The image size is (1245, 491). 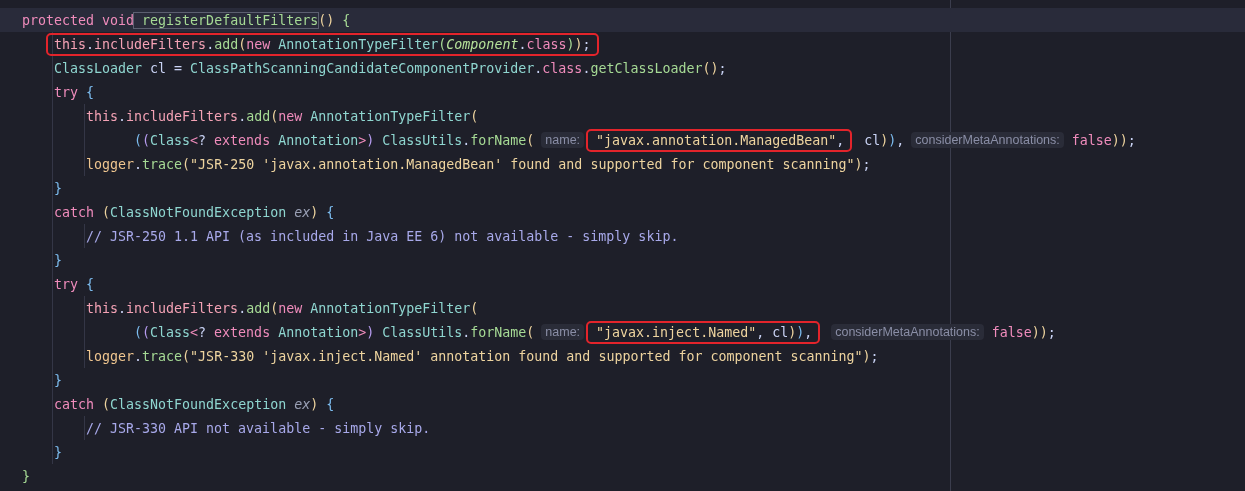 I want to click on type-name: ClassNotFoundException, so click(x=198, y=404).